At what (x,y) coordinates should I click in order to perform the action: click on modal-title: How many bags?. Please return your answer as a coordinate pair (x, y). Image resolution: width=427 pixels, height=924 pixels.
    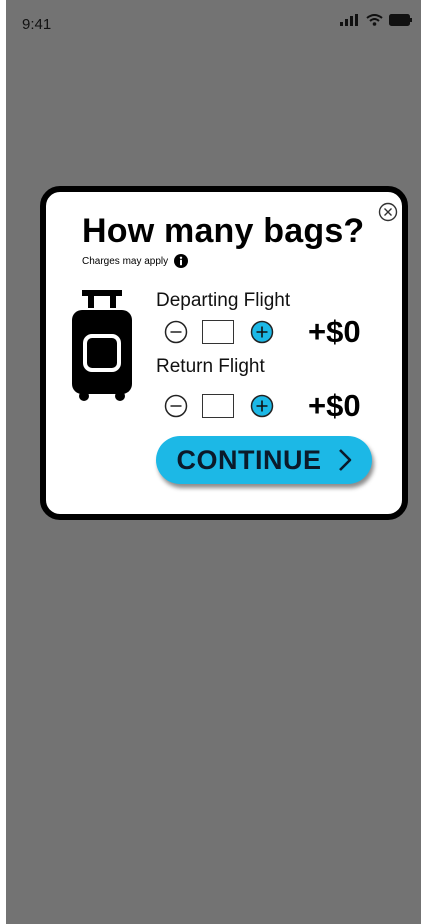
    Looking at the image, I should click on (223, 231).